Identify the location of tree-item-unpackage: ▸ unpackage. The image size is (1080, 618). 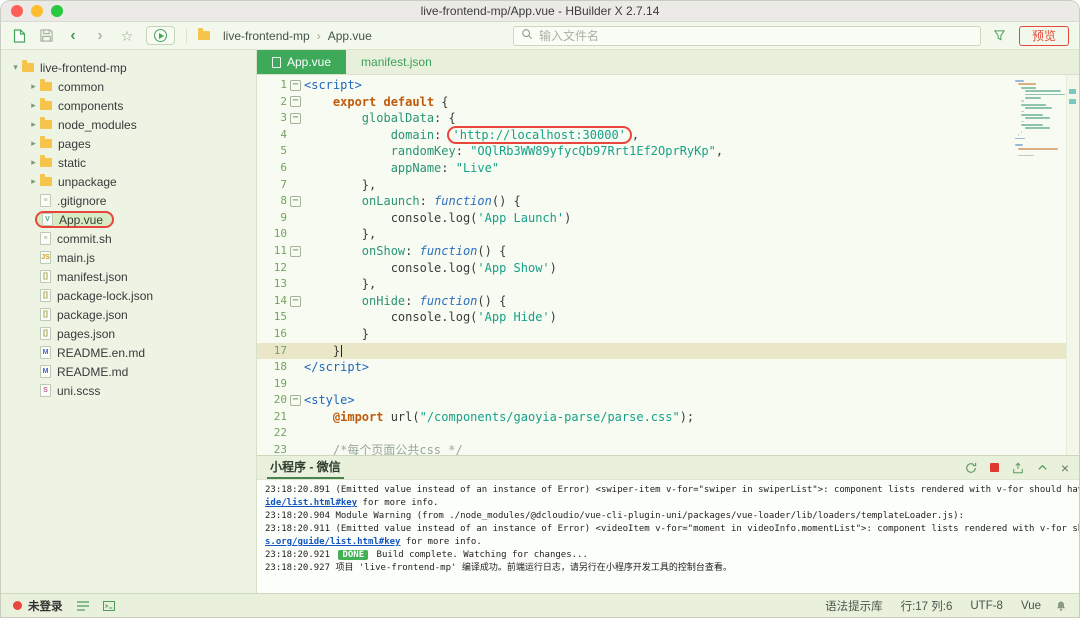
(128, 181).